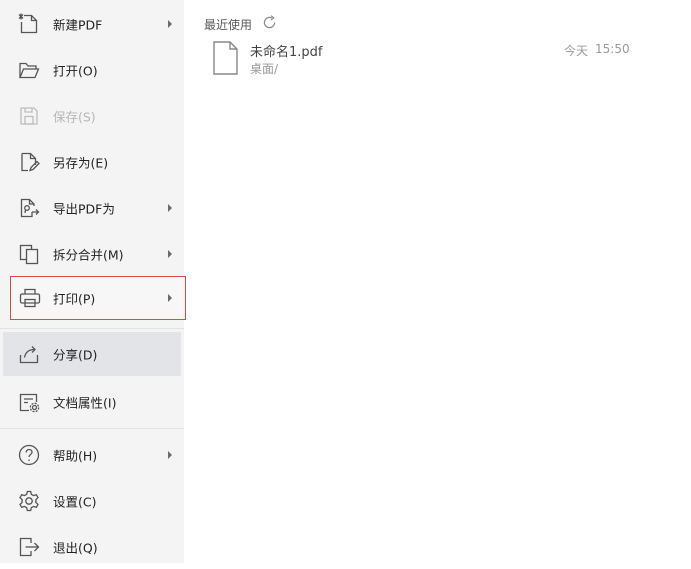 Image resolution: width=691 pixels, height=569 pixels. Describe the element at coordinates (29, 547) in the screenshot. I see `exit-icon` at that location.